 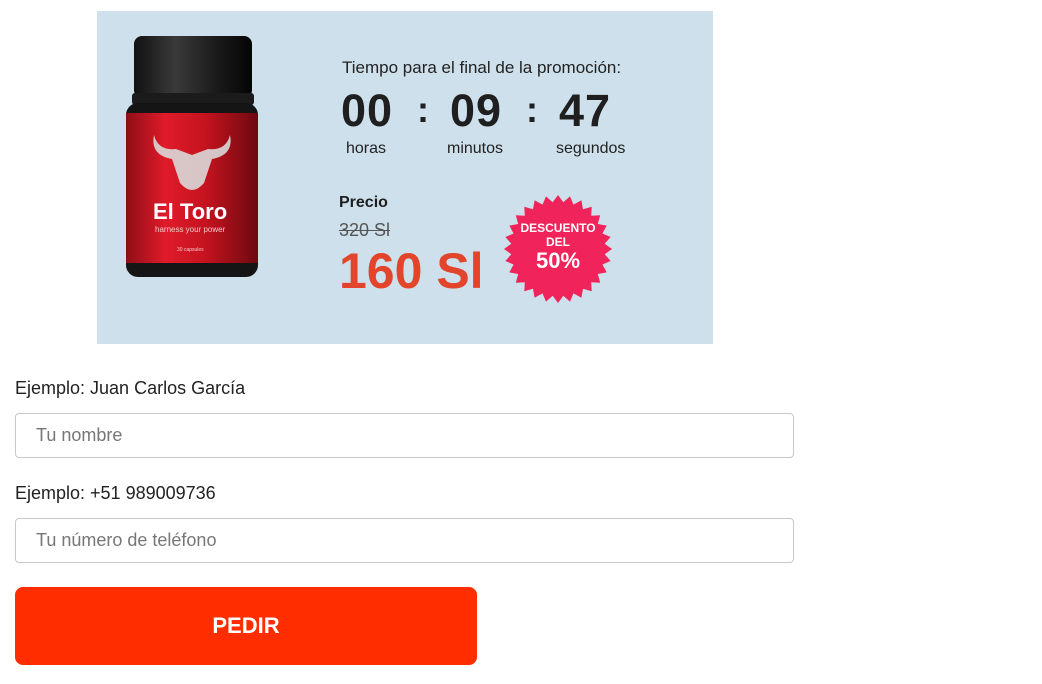 What do you see at coordinates (190, 250) in the screenshot?
I see `capsule-count: 30 capsules` at bounding box center [190, 250].